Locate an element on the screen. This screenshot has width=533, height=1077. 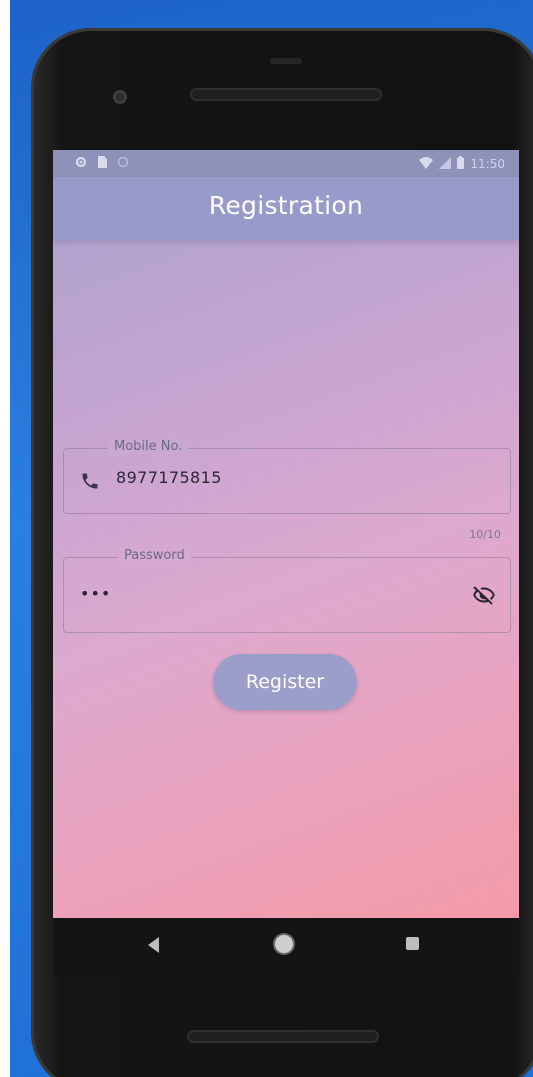
bottom-speaker is located at coordinates (283, 1036).